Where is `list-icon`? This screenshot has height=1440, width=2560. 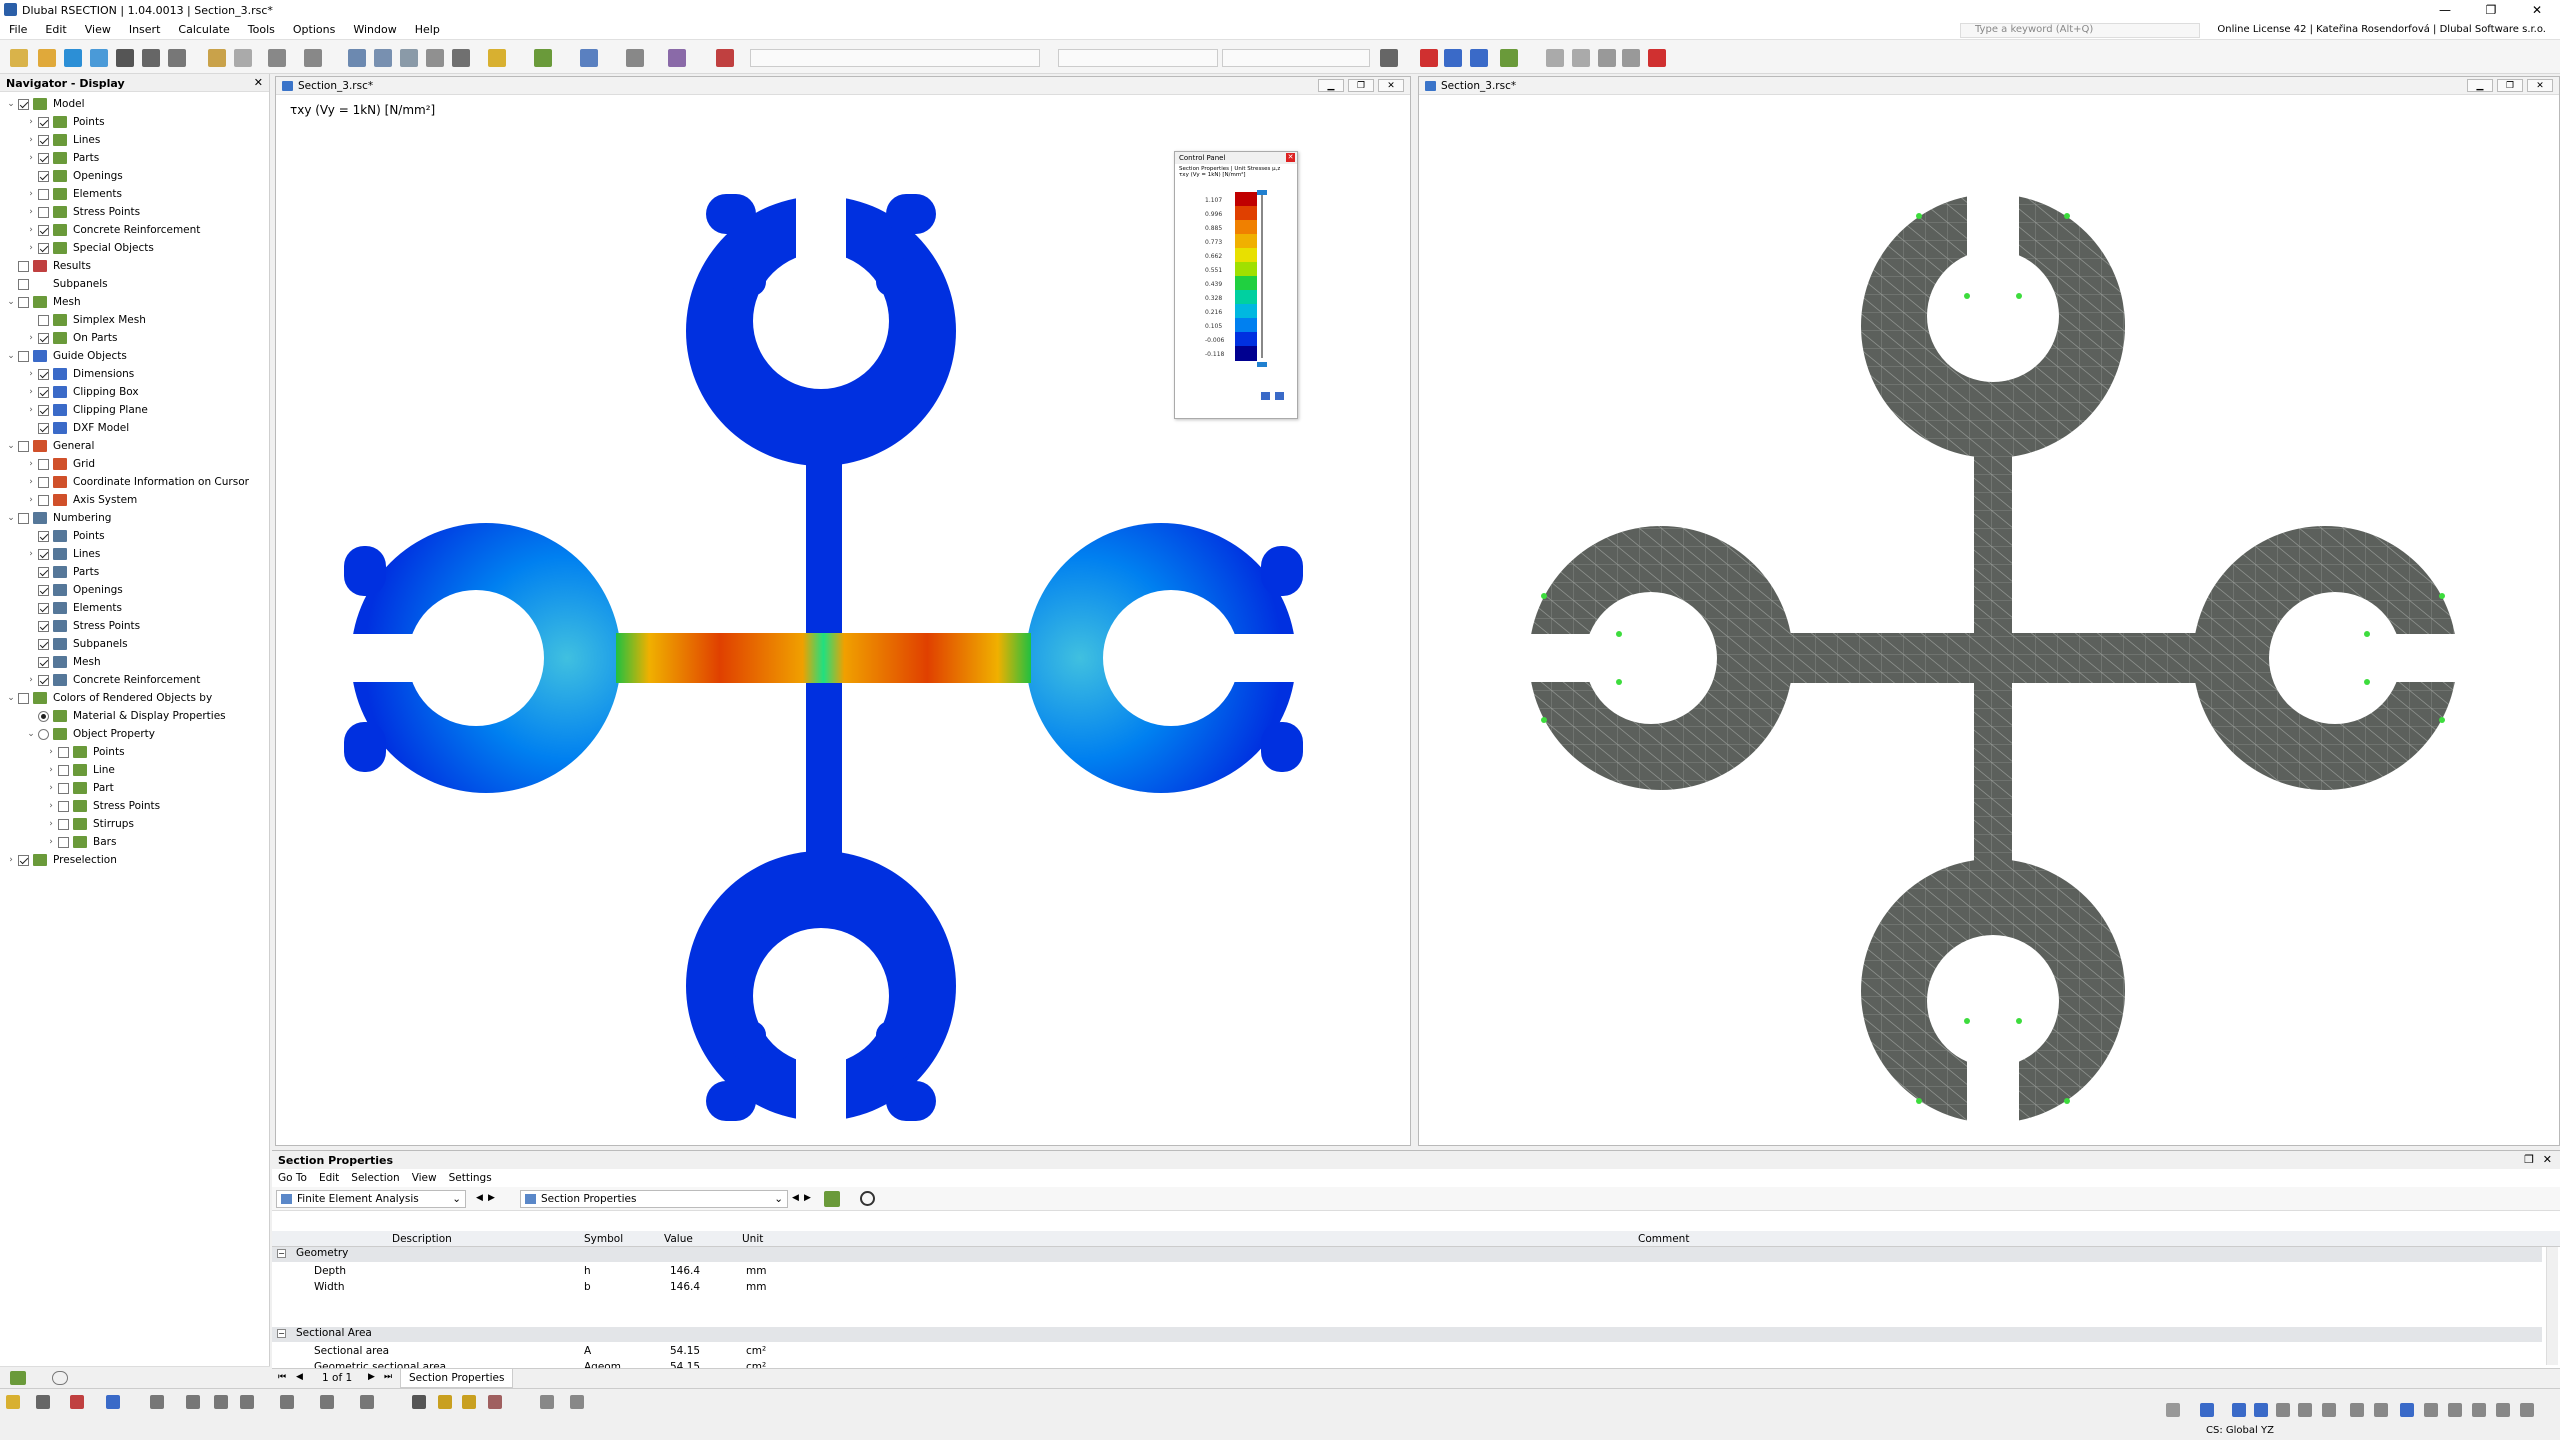 list-icon is located at coordinates (409, 58).